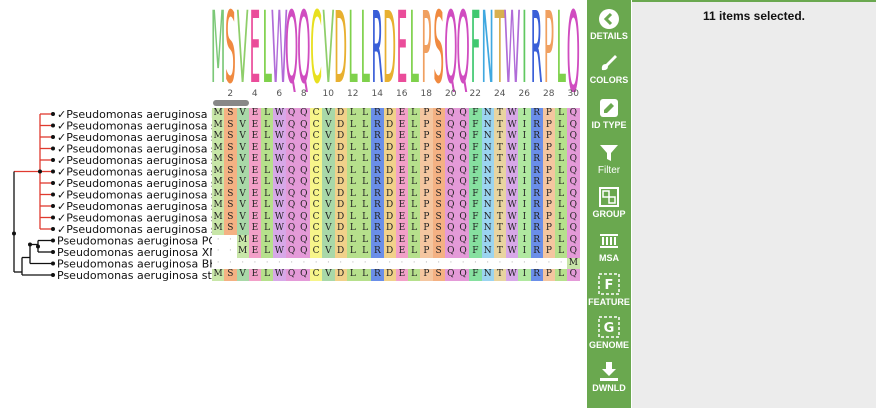 This screenshot has width=876, height=408. I want to click on logo-letter: L, so click(414, 49).